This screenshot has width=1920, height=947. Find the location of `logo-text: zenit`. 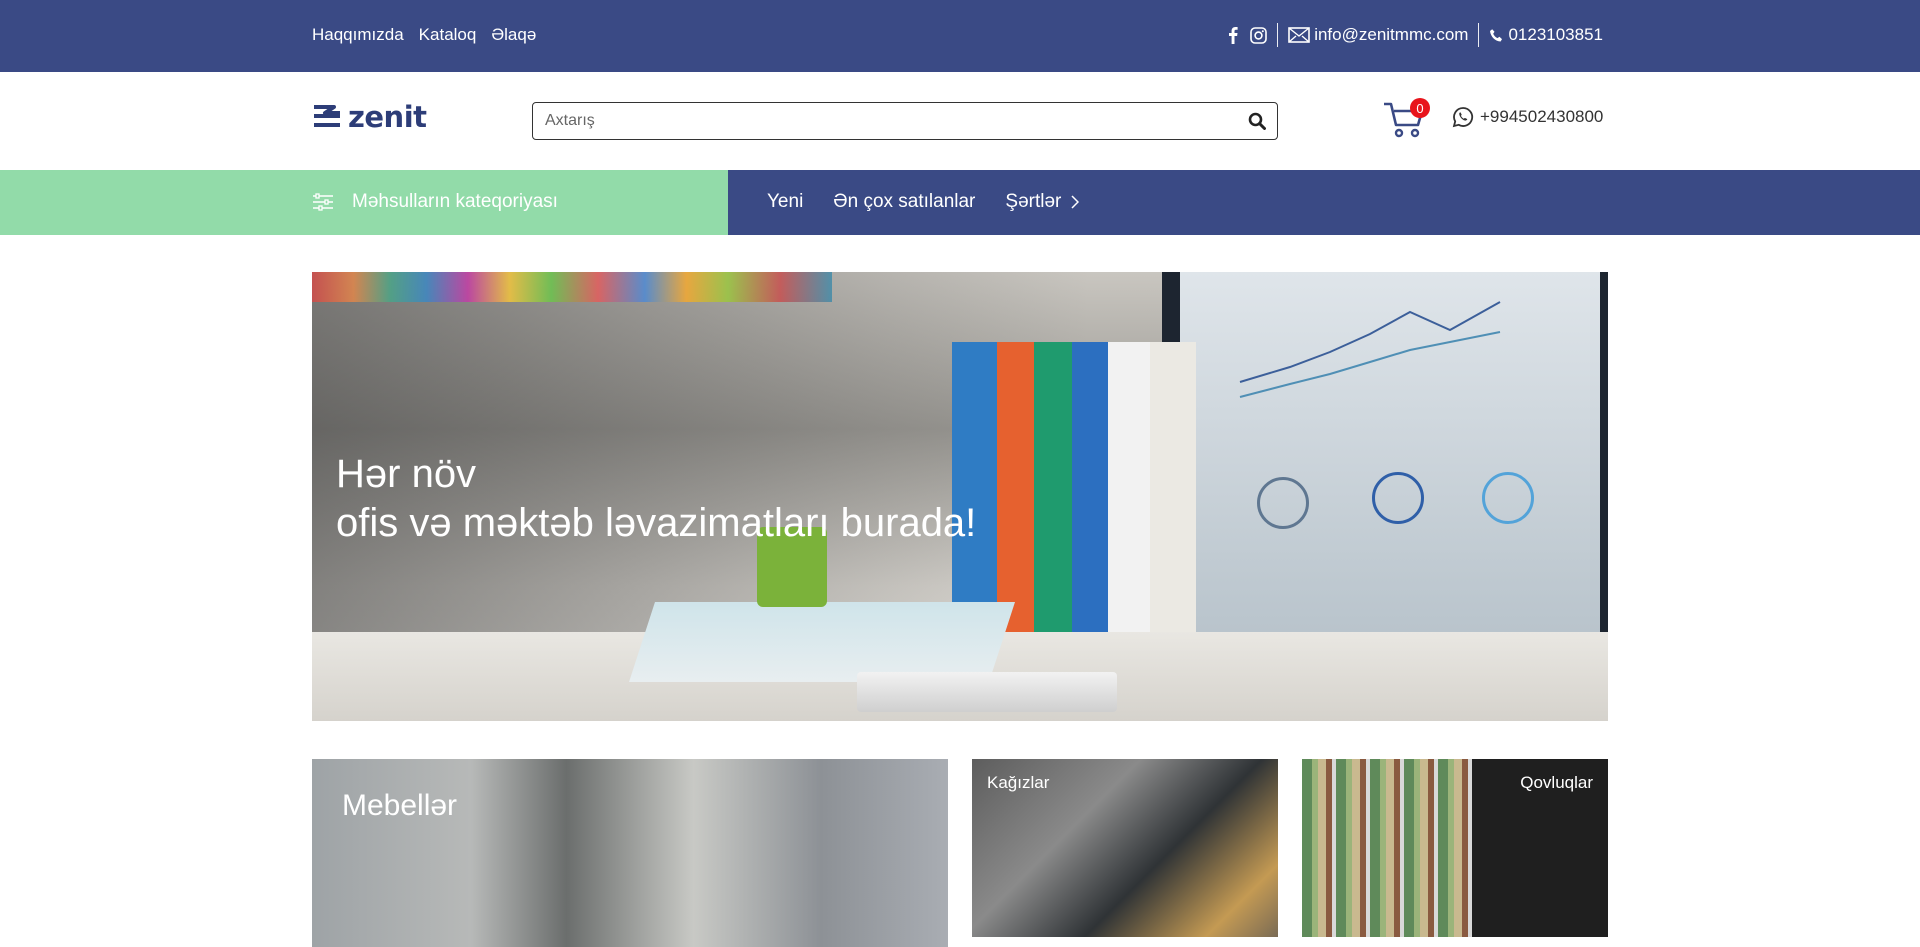

logo-text: zenit is located at coordinates (387, 117).